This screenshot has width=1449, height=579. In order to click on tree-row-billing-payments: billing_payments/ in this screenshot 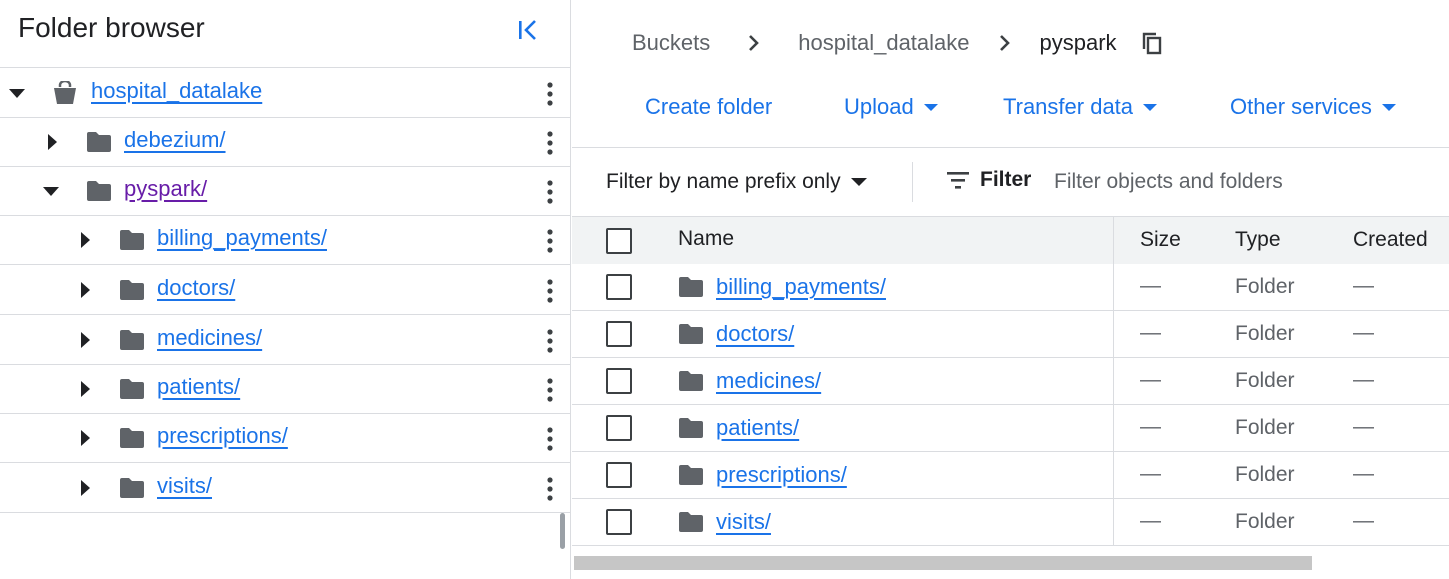, I will do `click(285, 240)`.